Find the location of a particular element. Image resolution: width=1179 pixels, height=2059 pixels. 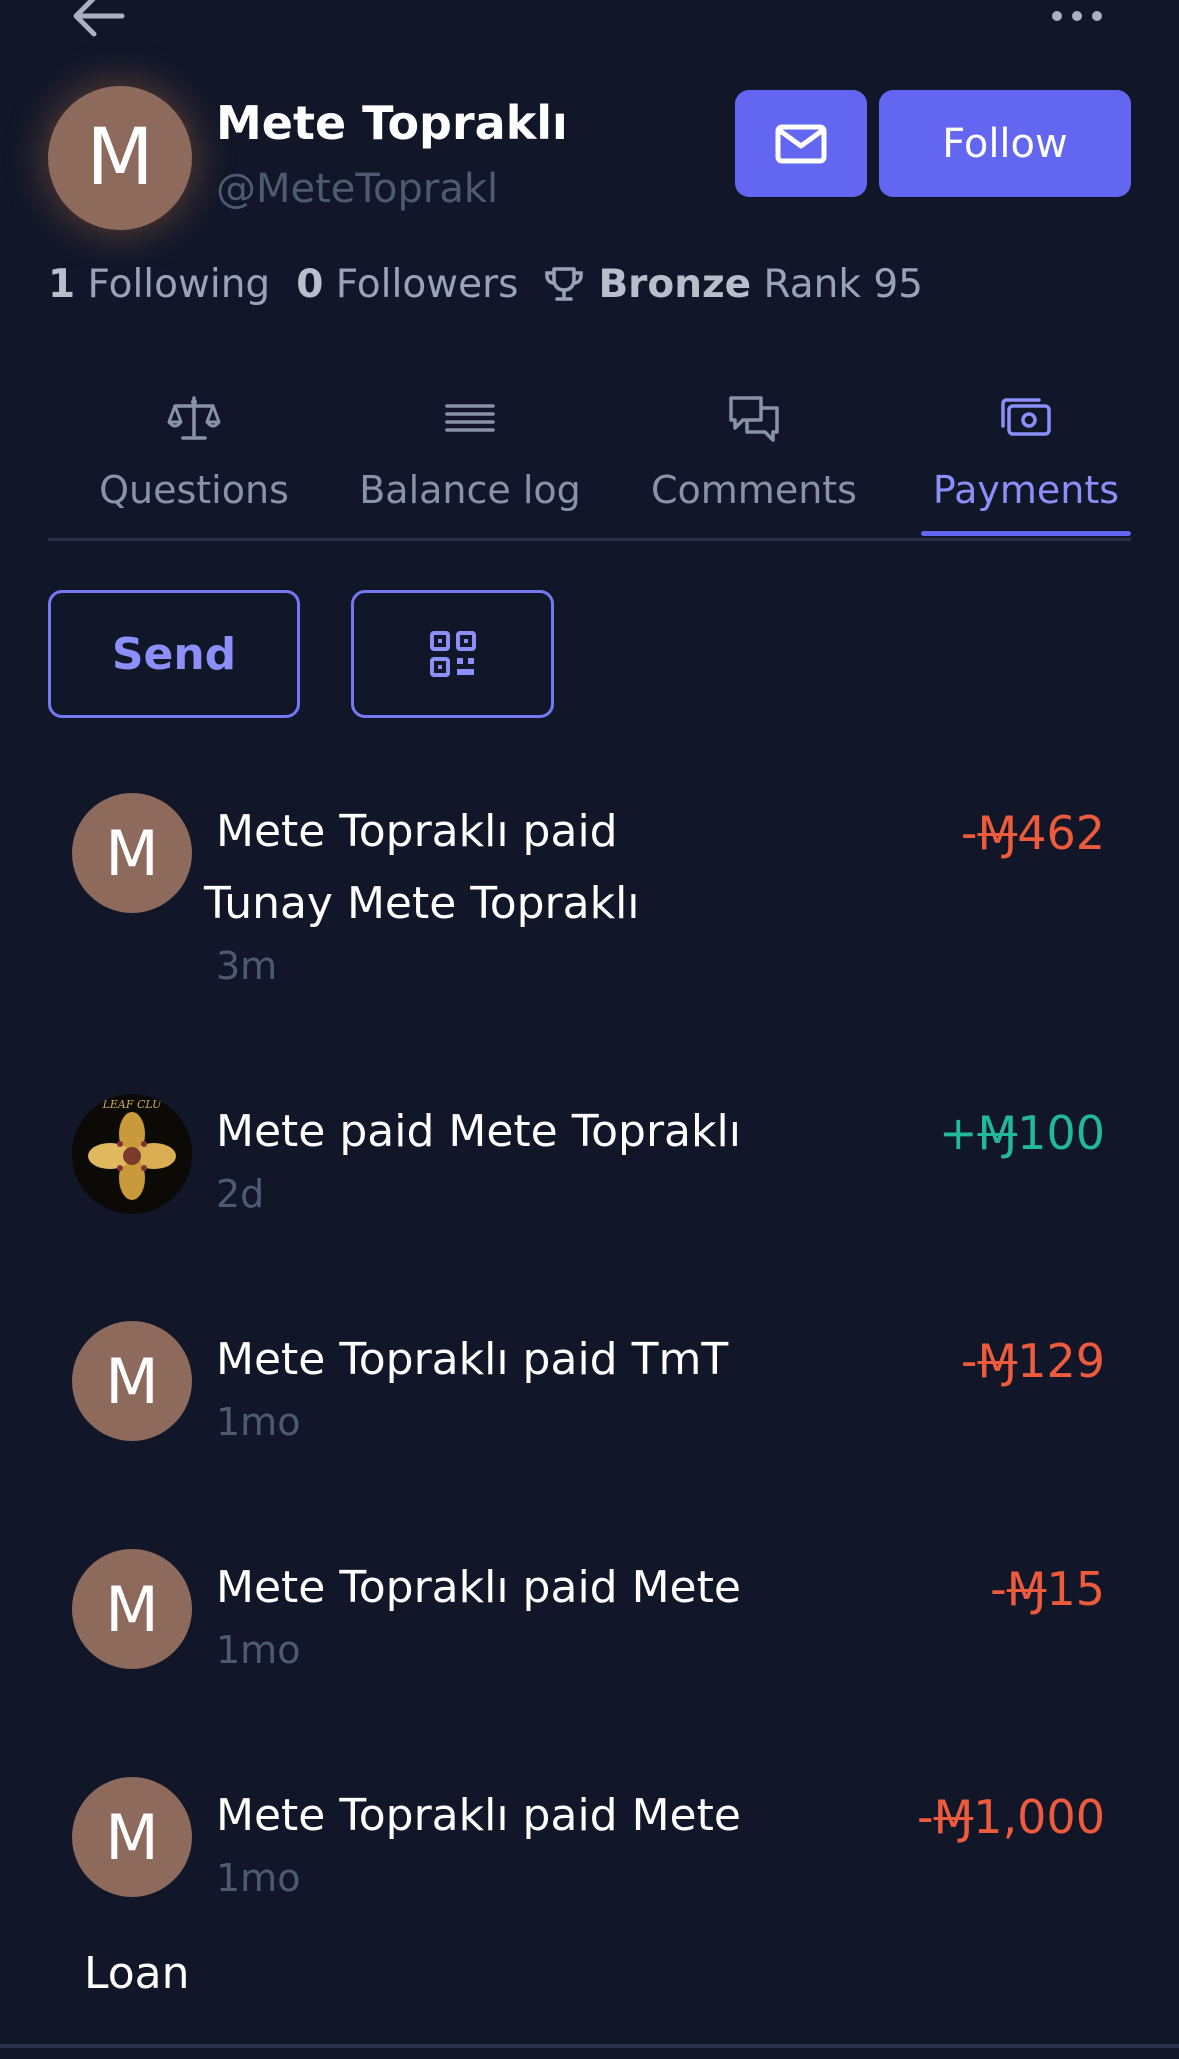

tab-comments: Comments is located at coordinates (754, 462).